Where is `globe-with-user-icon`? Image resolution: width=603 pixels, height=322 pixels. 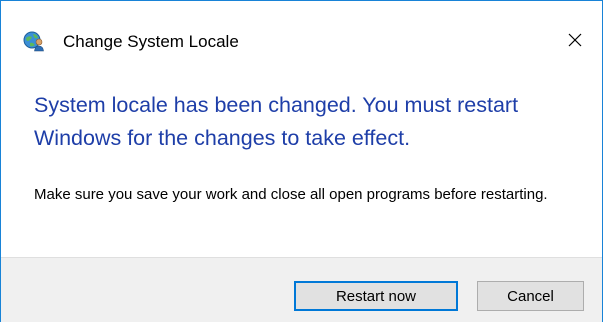 globe-with-user-icon is located at coordinates (34, 41).